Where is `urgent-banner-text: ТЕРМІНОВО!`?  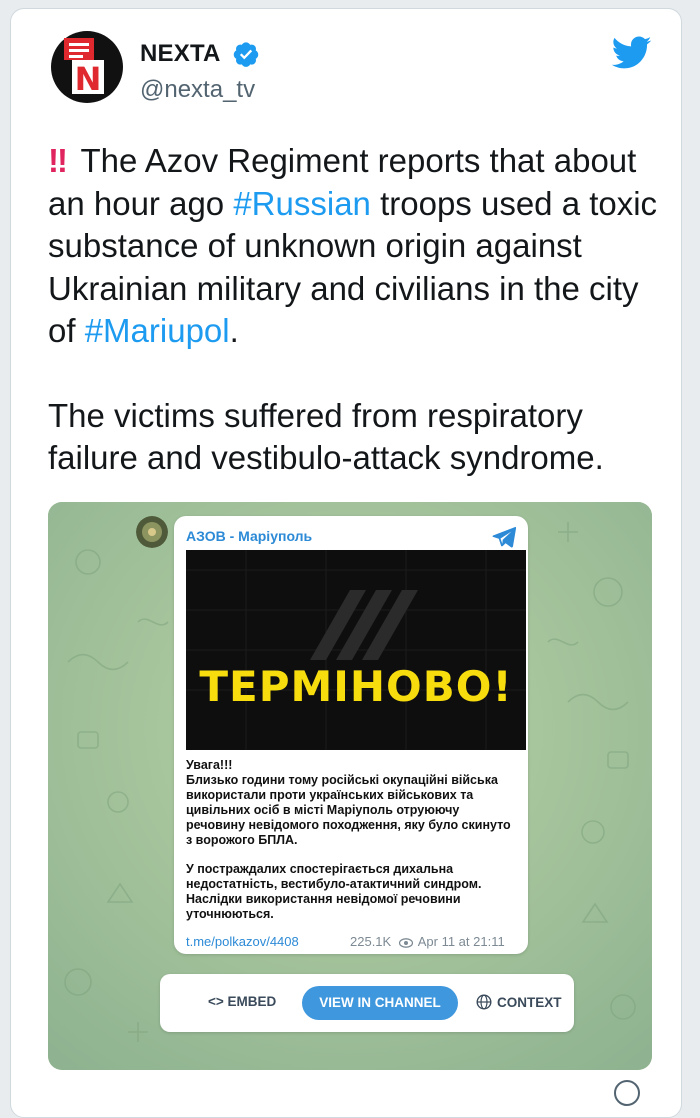 urgent-banner-text: ТЕРМІНОВО! is located at coordinates (356, 686).